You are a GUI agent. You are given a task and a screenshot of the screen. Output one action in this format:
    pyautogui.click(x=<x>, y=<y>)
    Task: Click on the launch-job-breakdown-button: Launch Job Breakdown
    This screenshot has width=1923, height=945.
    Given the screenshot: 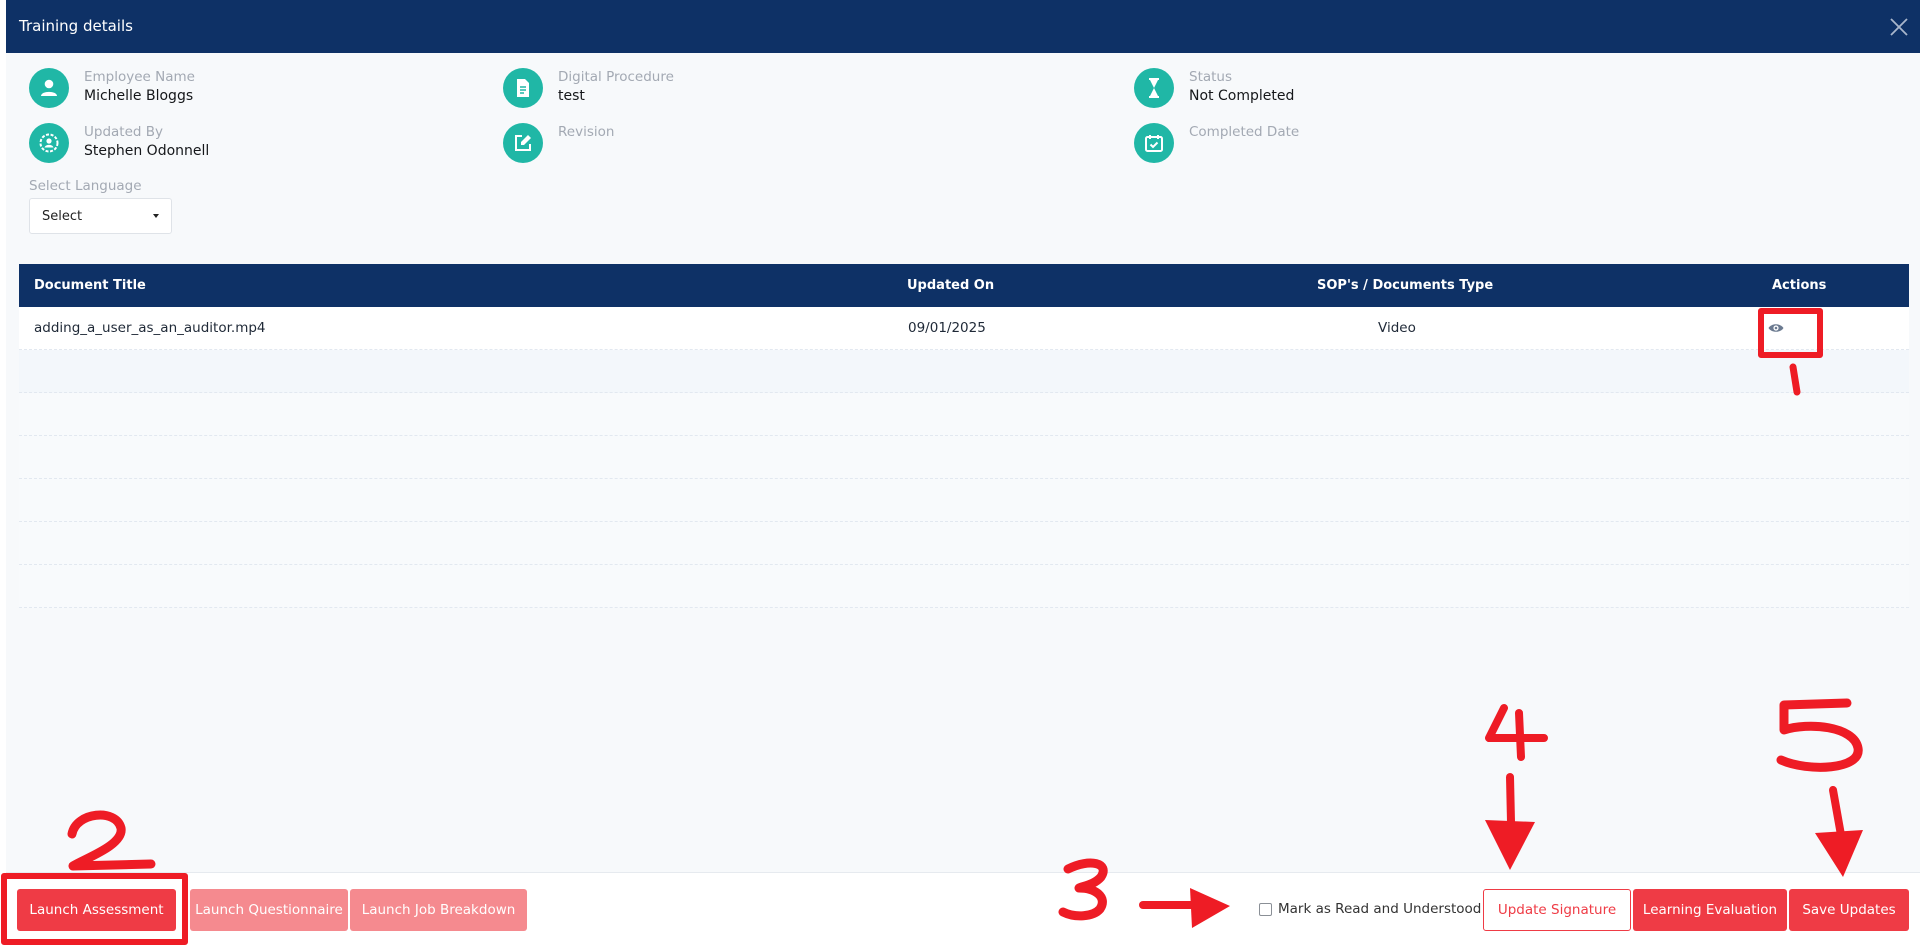 What is the action you would take?
    pyautogui.click(x=438, y=910)
    